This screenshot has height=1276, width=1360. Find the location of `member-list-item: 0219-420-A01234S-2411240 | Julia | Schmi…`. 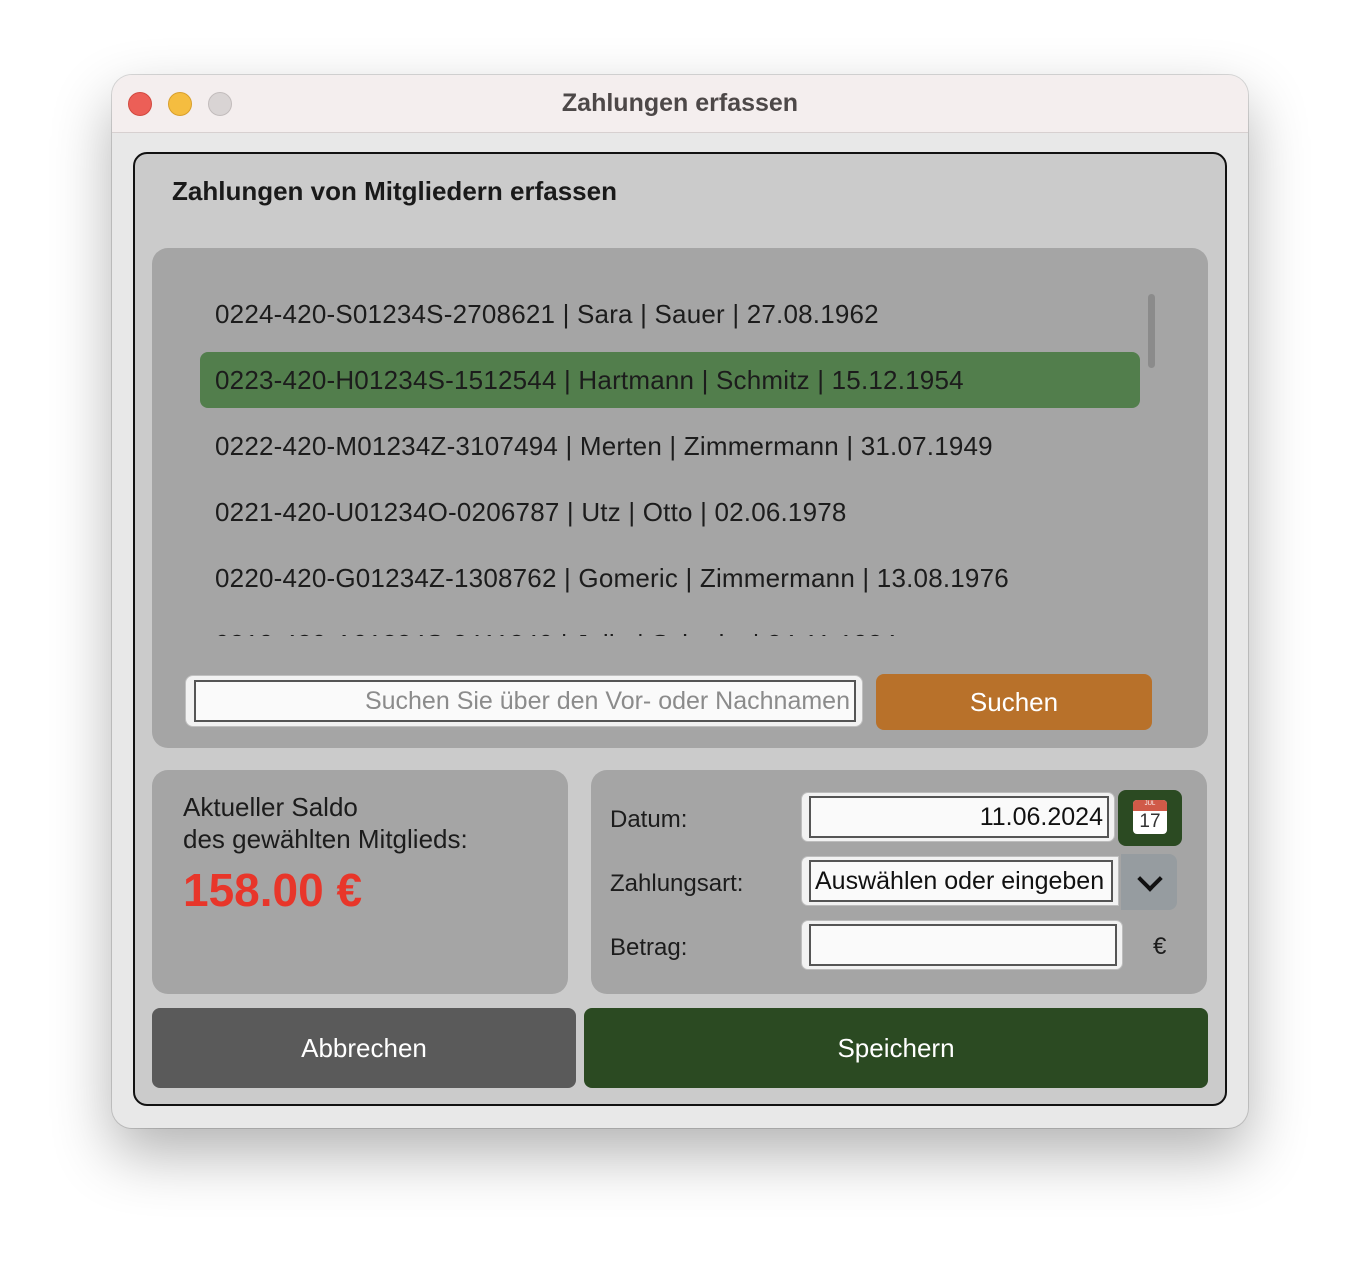

member-list-item: 0219-420-A01234S-2411240 | Julia | Schmi… is located at coordinates (670, 626).